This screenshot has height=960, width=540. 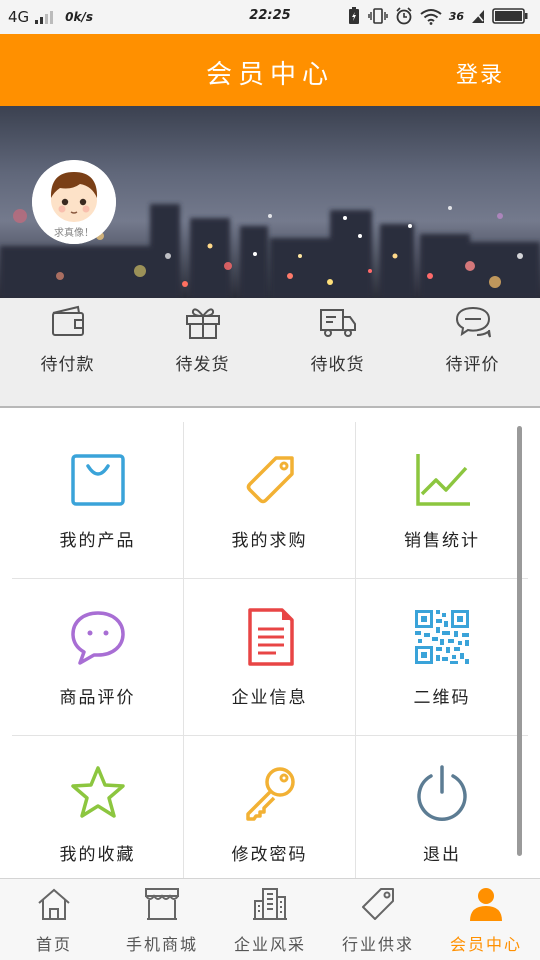 I want to click on tile-label: 修改密码, so click(x=269, y=855).